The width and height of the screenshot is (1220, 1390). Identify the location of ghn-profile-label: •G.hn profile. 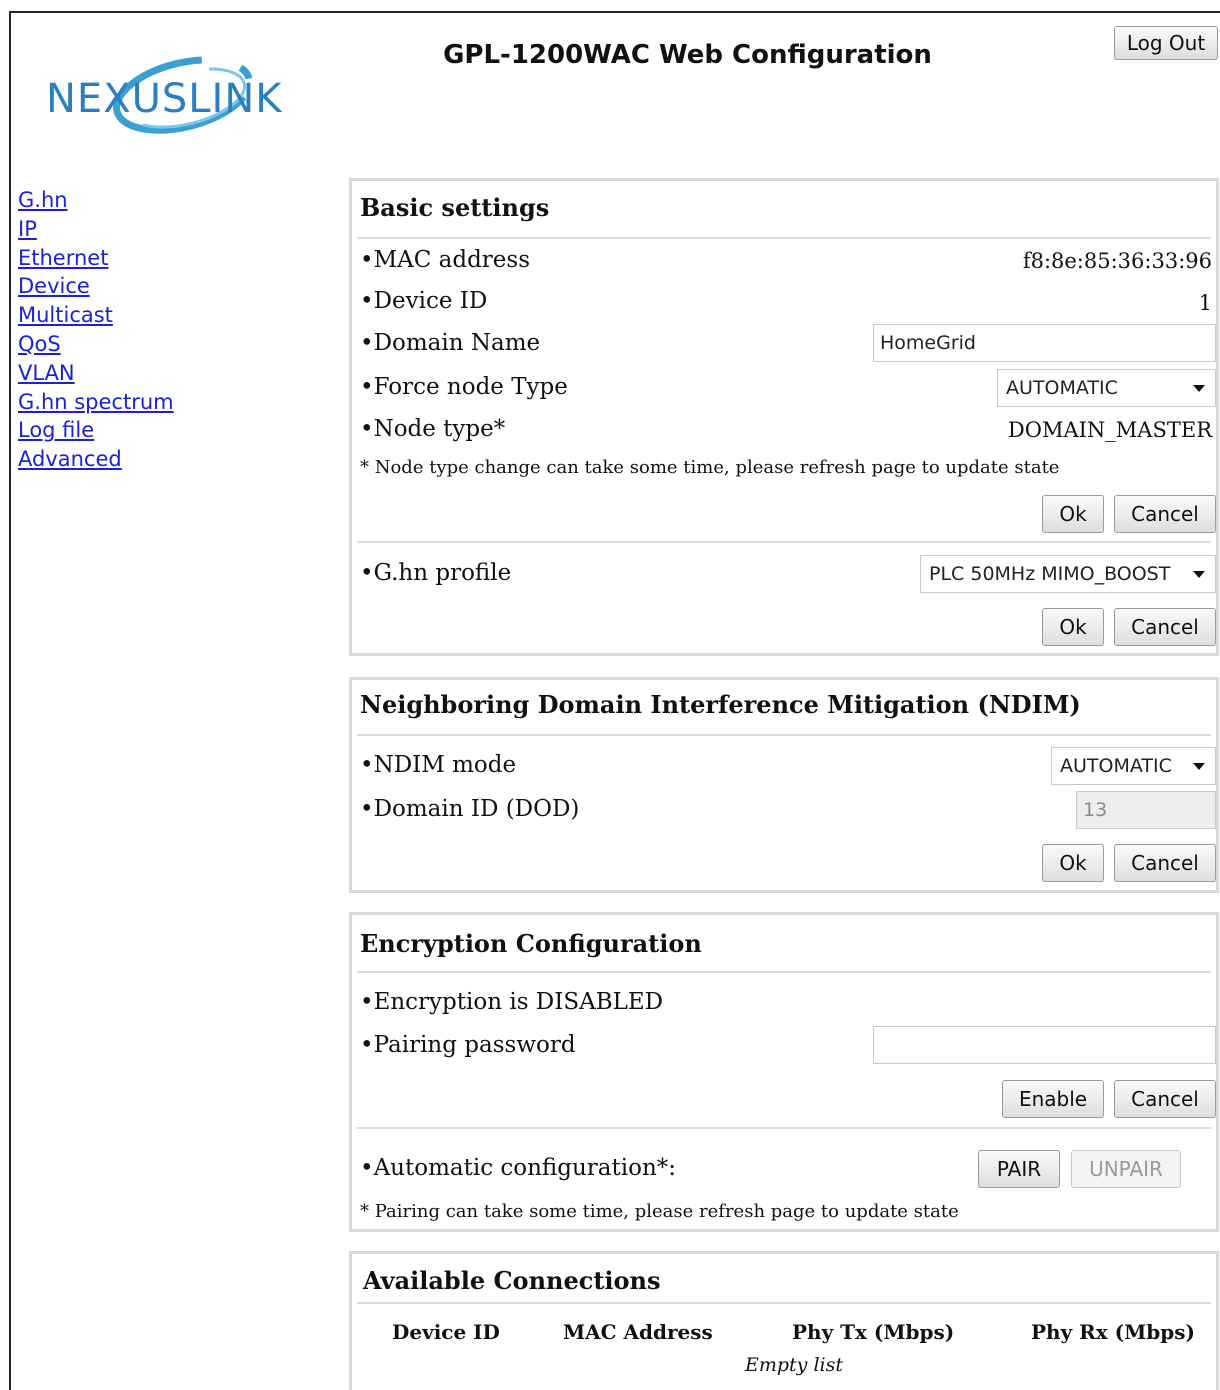
(436, 573).